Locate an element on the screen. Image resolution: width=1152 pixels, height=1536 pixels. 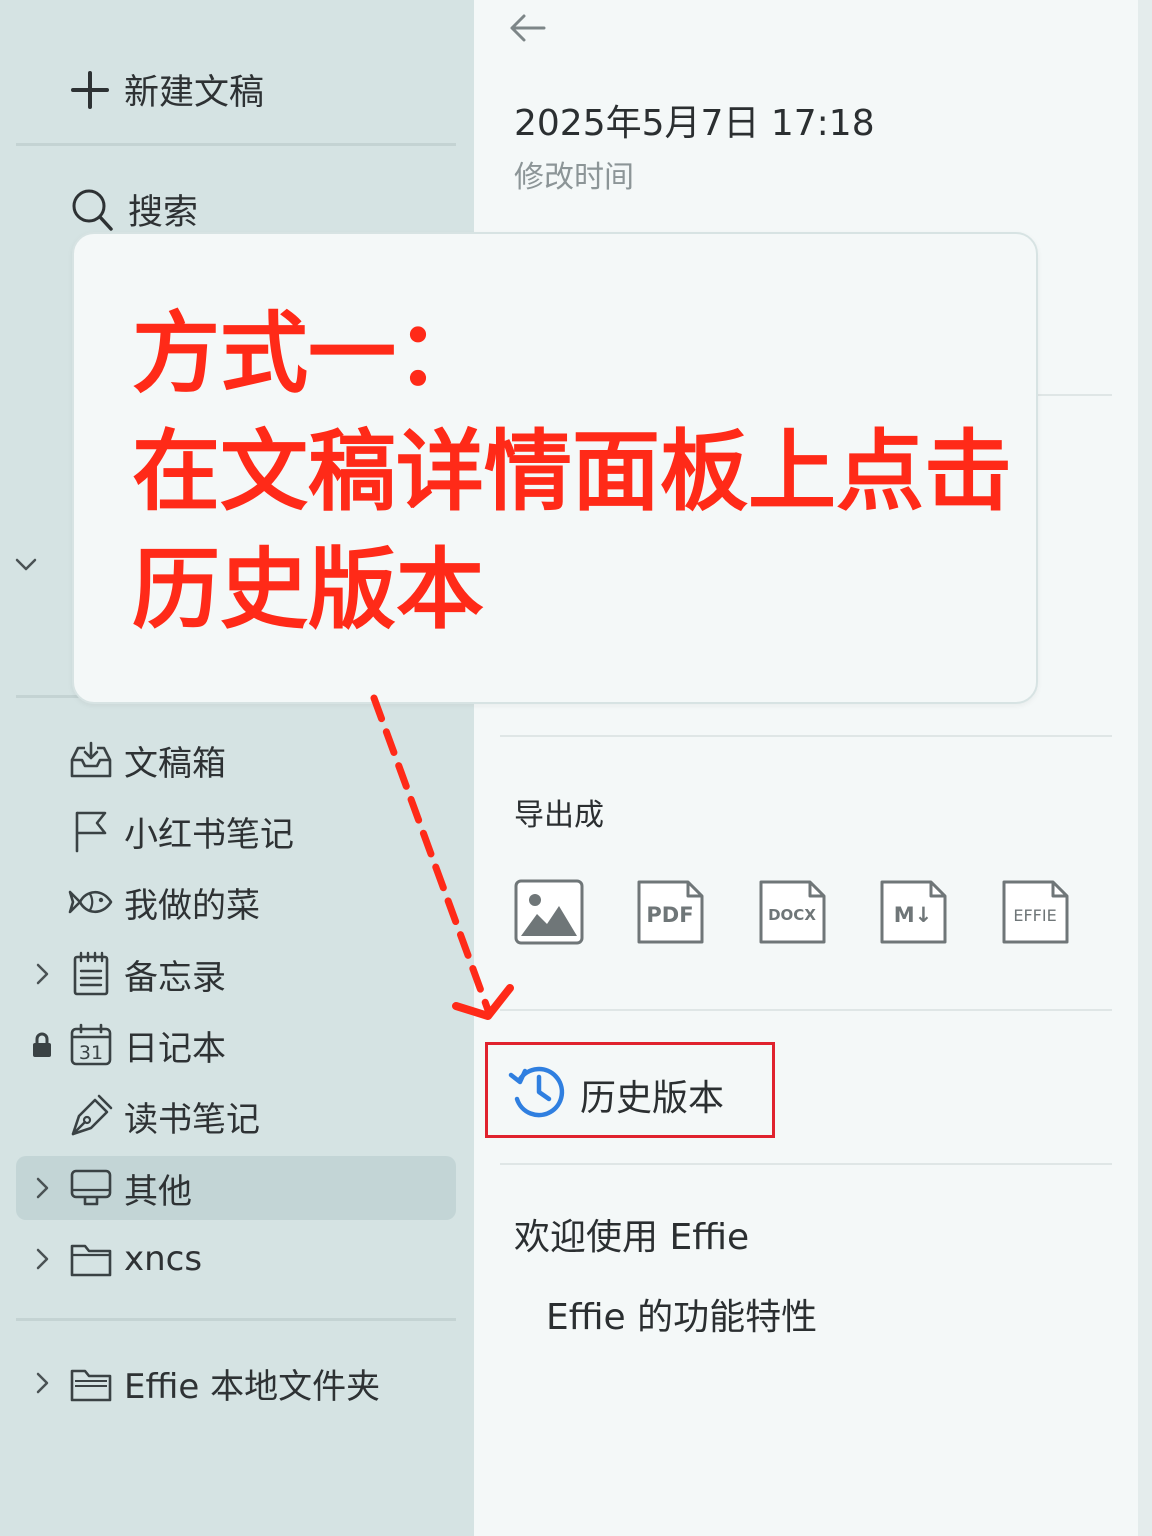
collapse-chevron is located at coordinates (26, 564).